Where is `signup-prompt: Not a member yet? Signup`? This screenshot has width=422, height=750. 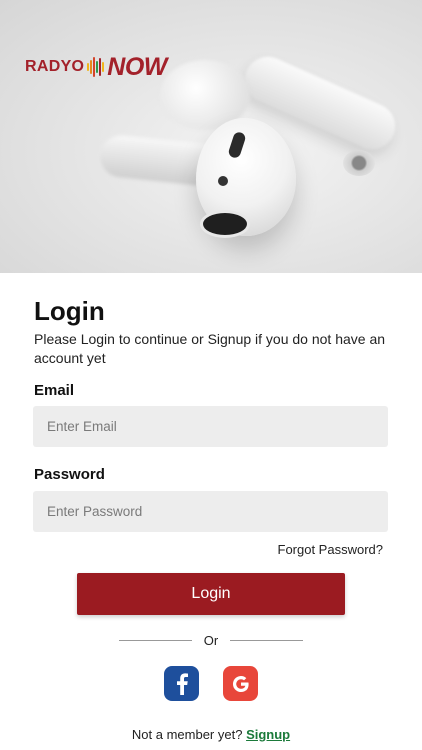 signup-prompt: Not a member yet? Signup is located at coordinates (211, 734).